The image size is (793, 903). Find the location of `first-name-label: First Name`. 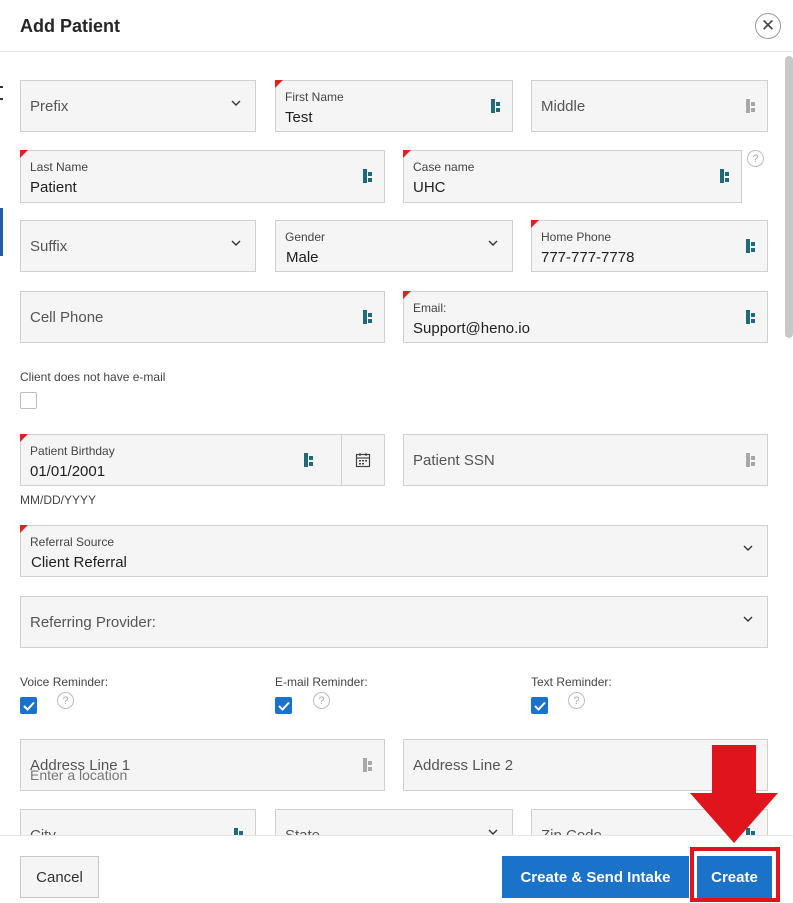

first-name-label: First Name is located at coordinates (314, 97).